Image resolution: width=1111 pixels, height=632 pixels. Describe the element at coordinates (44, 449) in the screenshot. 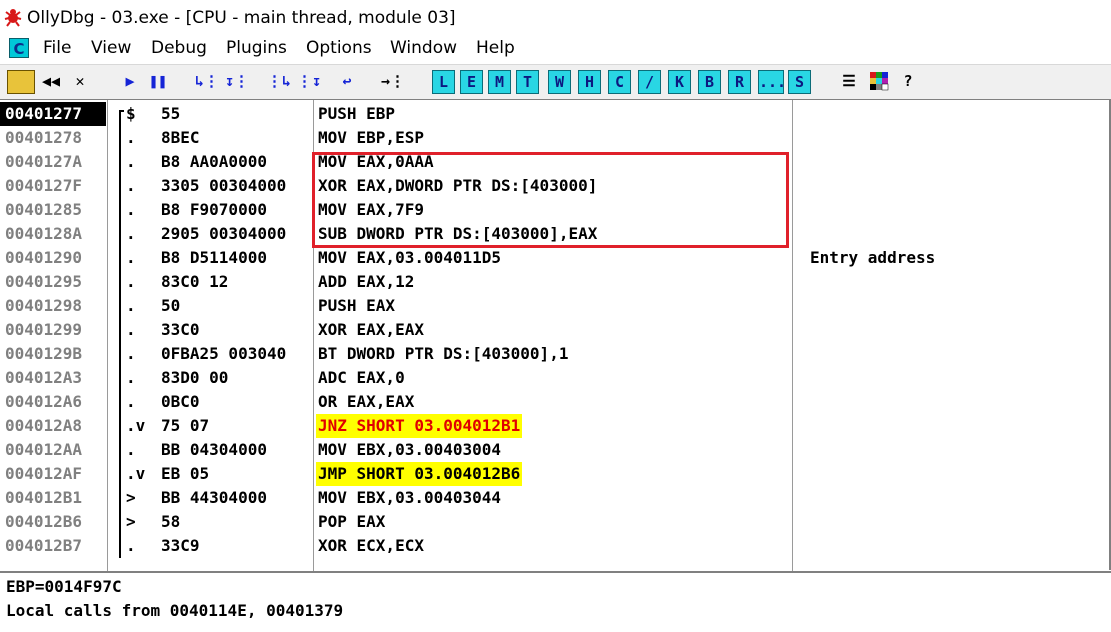

I see `row-address: 004012AA` at that location.